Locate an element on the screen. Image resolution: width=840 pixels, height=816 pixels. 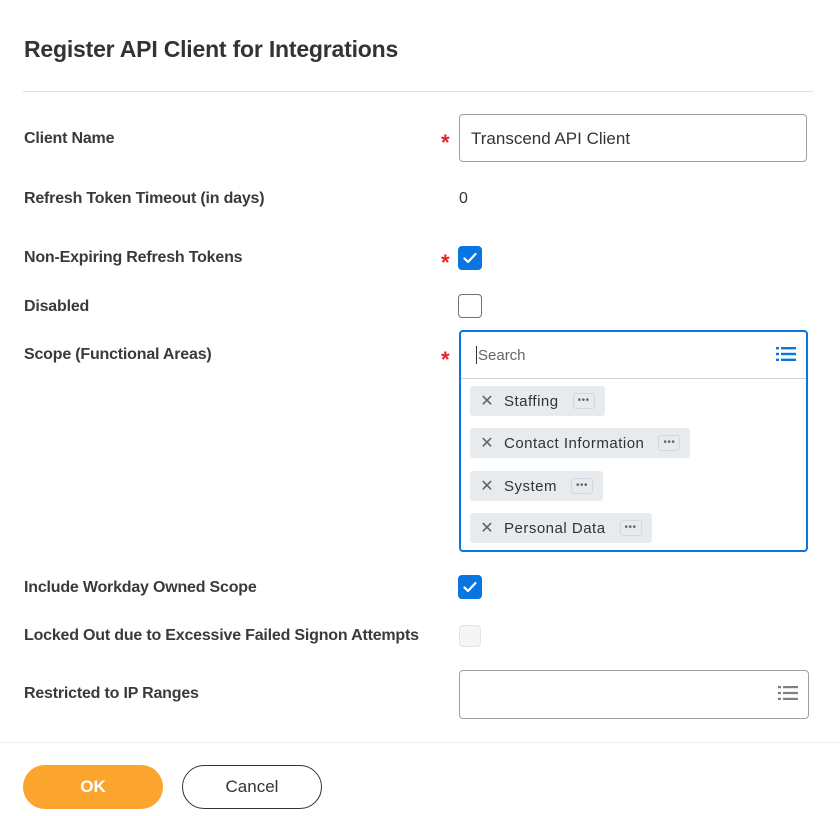
cancel-button: Cancel is located at coordinates (252, 787).